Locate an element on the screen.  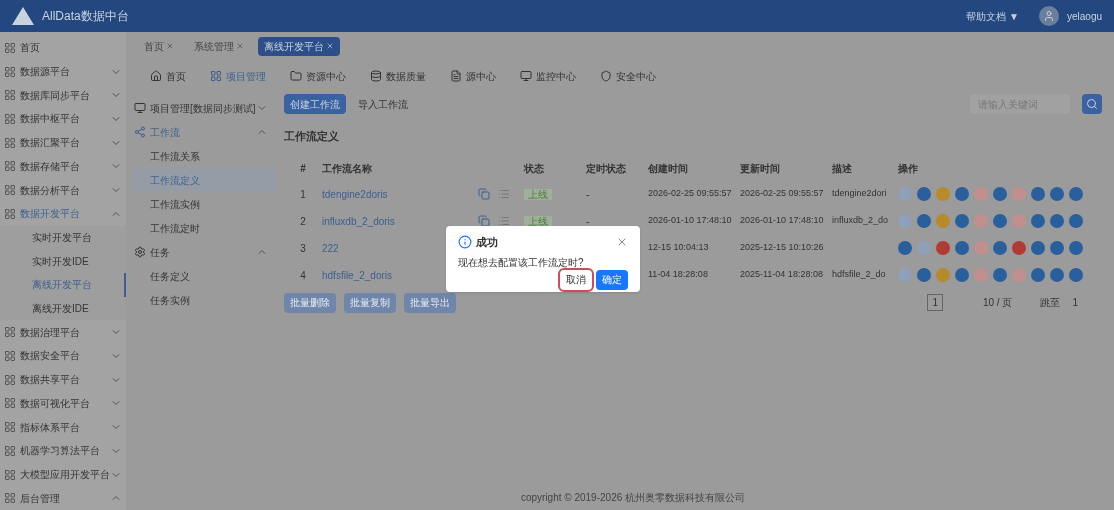
share-icon is located at coordinates (140, 132).